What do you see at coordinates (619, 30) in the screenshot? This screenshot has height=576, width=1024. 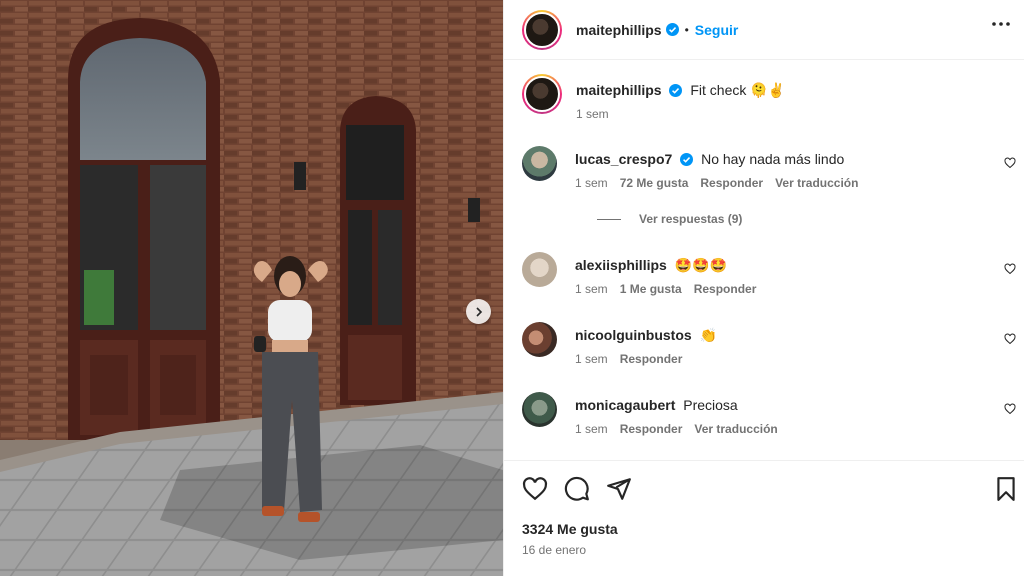 I see `author-username: maitephillips` at bounding box center [619, 30].